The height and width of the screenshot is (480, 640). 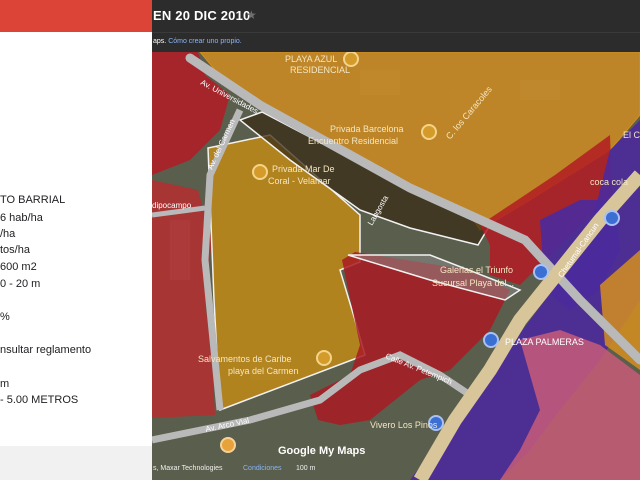 I want to click on map-label: RESIDENCIAL, so click(x=320, y=70).